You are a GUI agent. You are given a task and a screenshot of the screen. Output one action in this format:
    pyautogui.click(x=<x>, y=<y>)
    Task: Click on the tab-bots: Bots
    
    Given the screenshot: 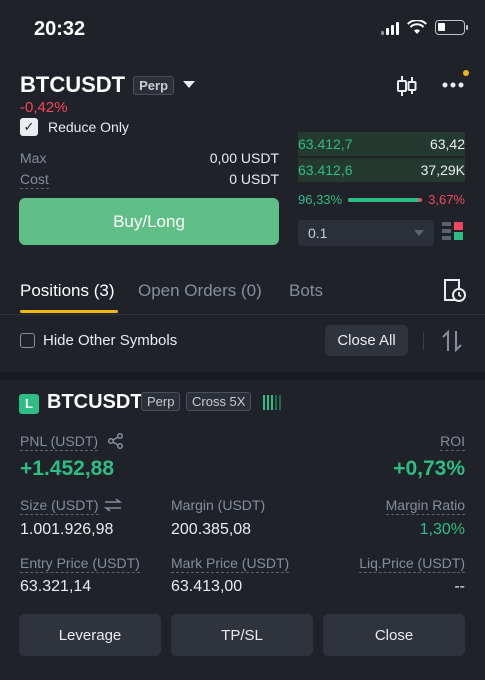 What is the action you would take?
    pyautogui.click(x=306, y=291)
    